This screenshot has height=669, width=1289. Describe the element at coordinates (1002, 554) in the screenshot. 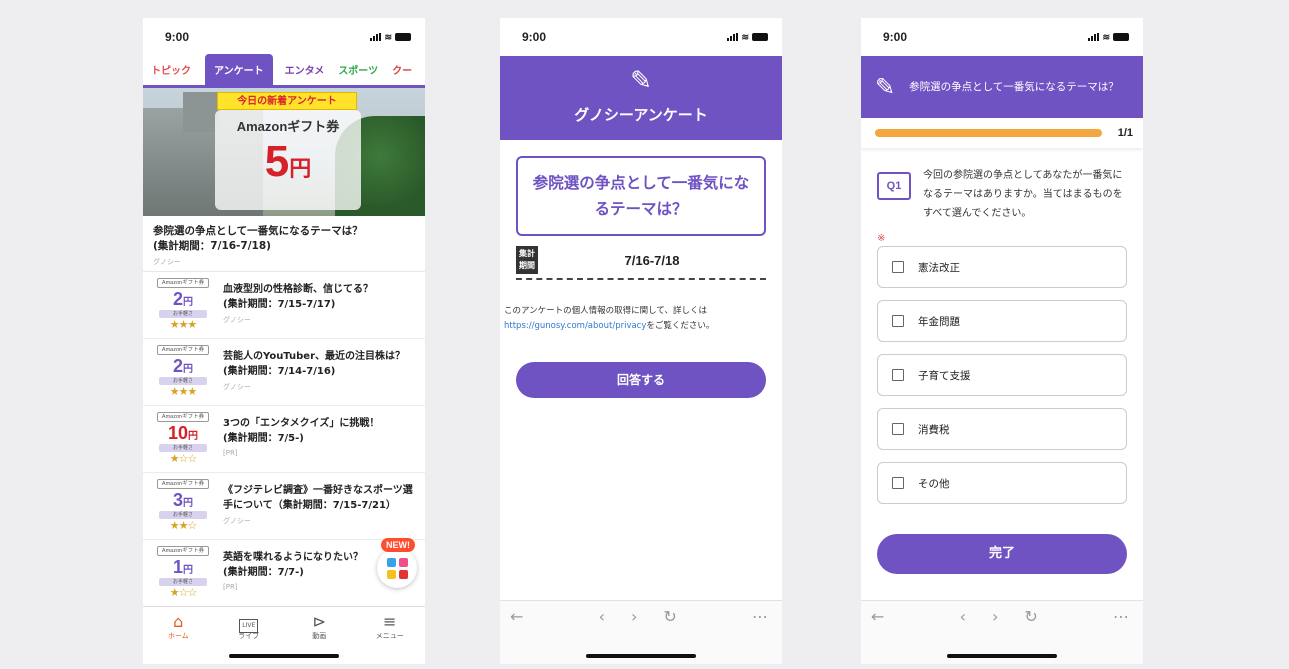

I see `done-button: 完了` at that location.